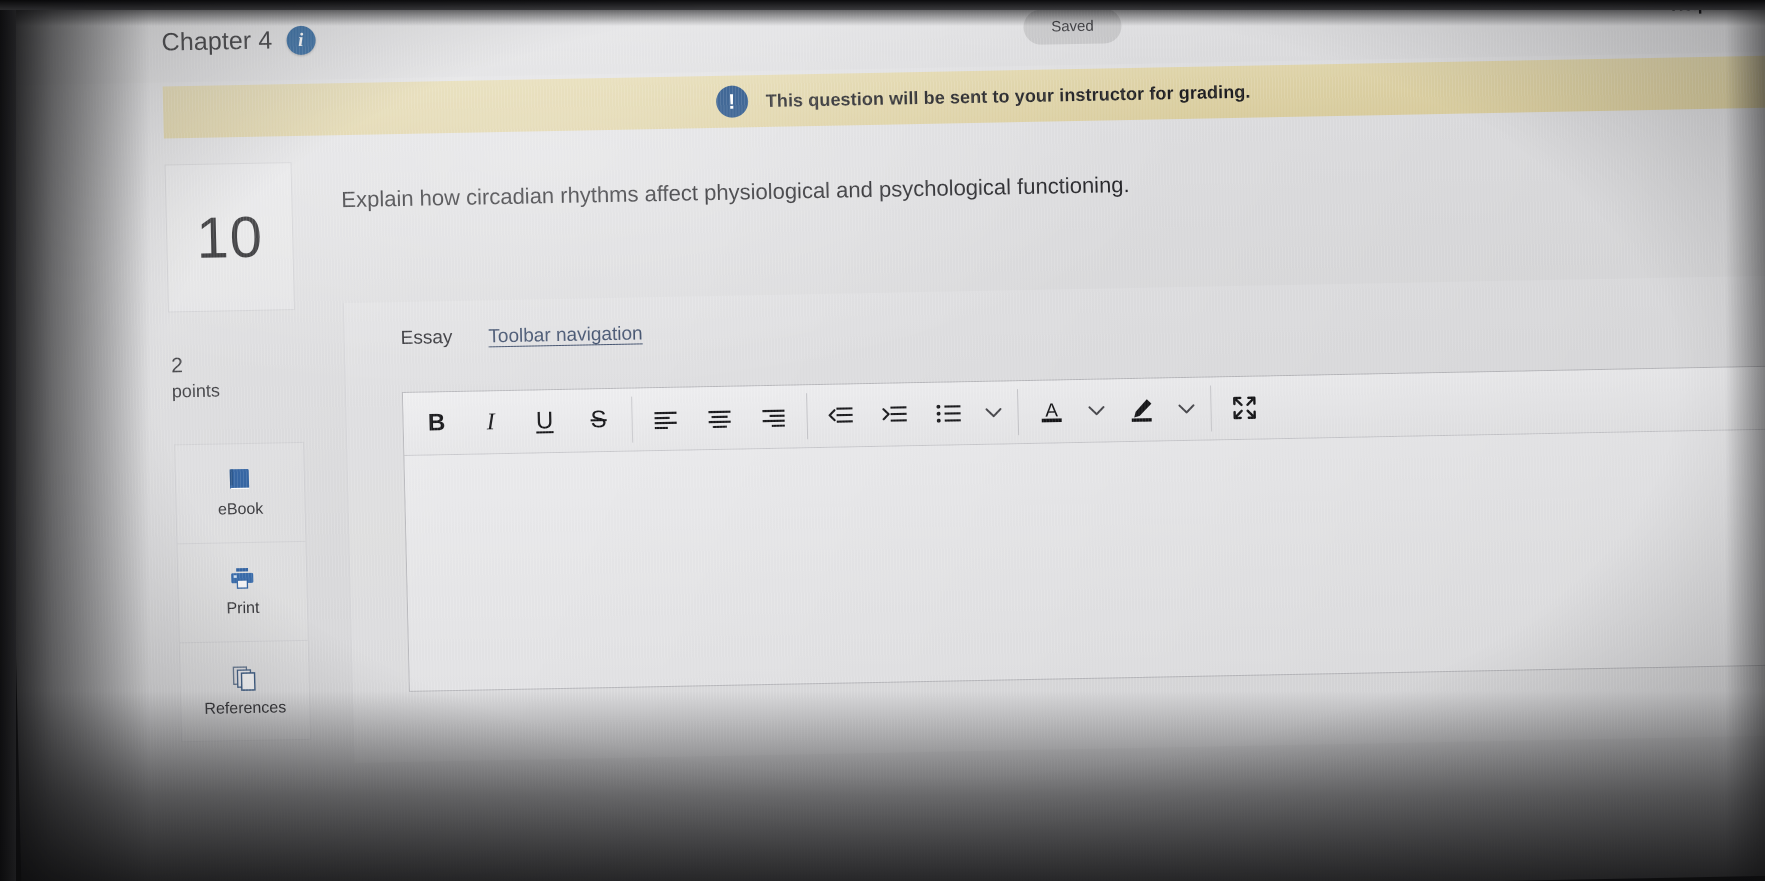 The image size is (1765, 881). What do you see at coordinates (8, 440) in the screenshot?
I see `screen-bezel-left` at bounding box center [8, 440].